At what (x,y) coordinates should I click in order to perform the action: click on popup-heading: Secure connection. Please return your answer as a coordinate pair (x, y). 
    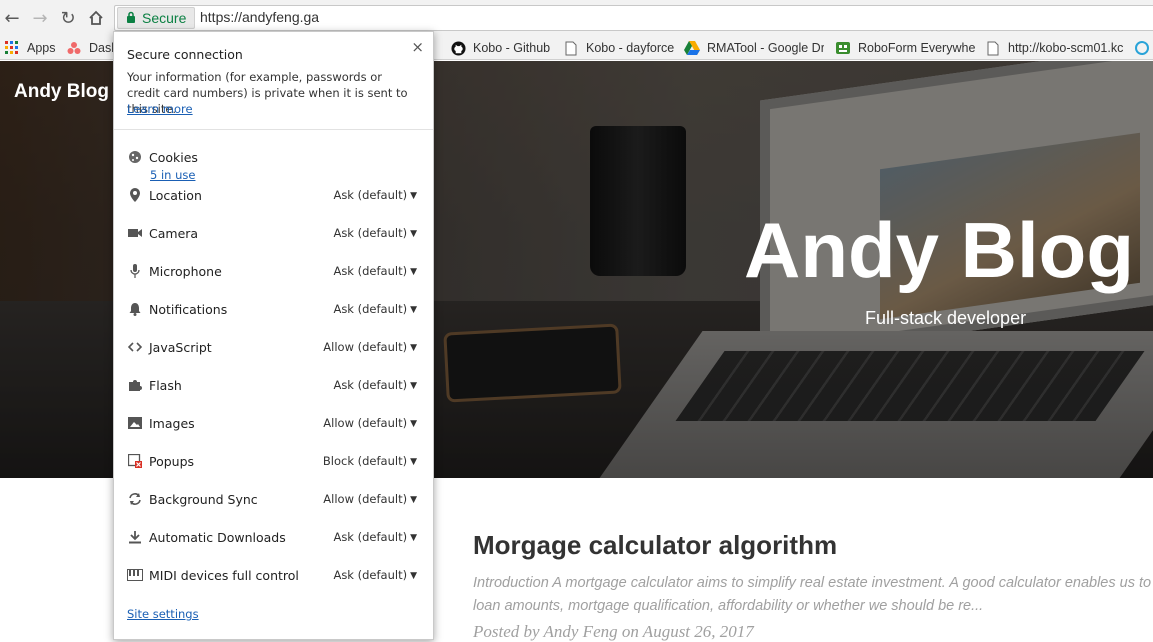
    Looking at the image, I should click on (185, 54).